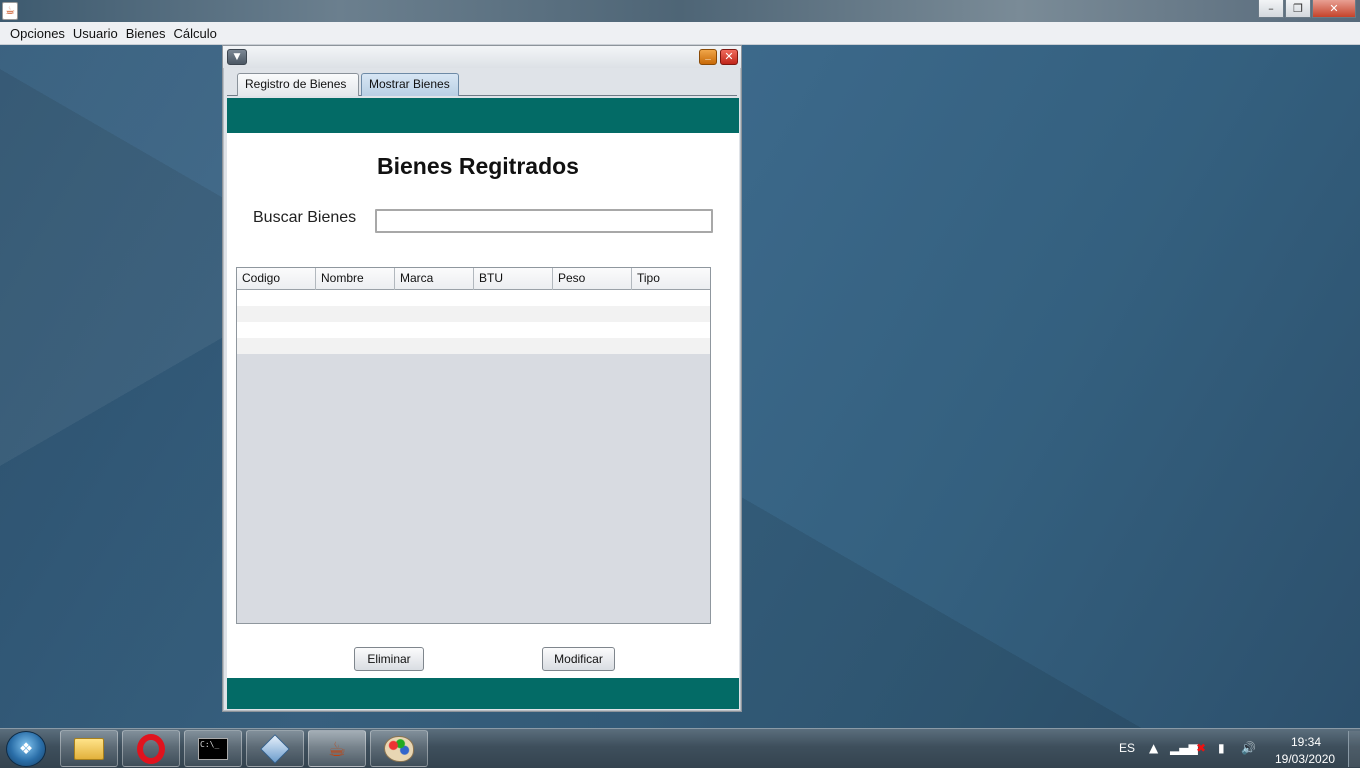 This screenshot has height=768, width=1360. I want to click on minimize-button: –, so click(1271, 9).